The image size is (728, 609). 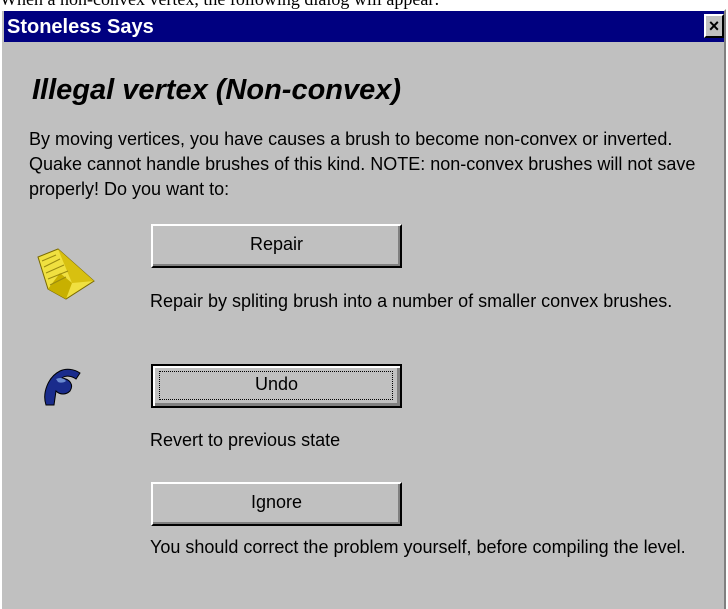 What do you see at coordinates (62, 387) in the screenshot?
I see `undo-icon` at bounding box center [62, 387].